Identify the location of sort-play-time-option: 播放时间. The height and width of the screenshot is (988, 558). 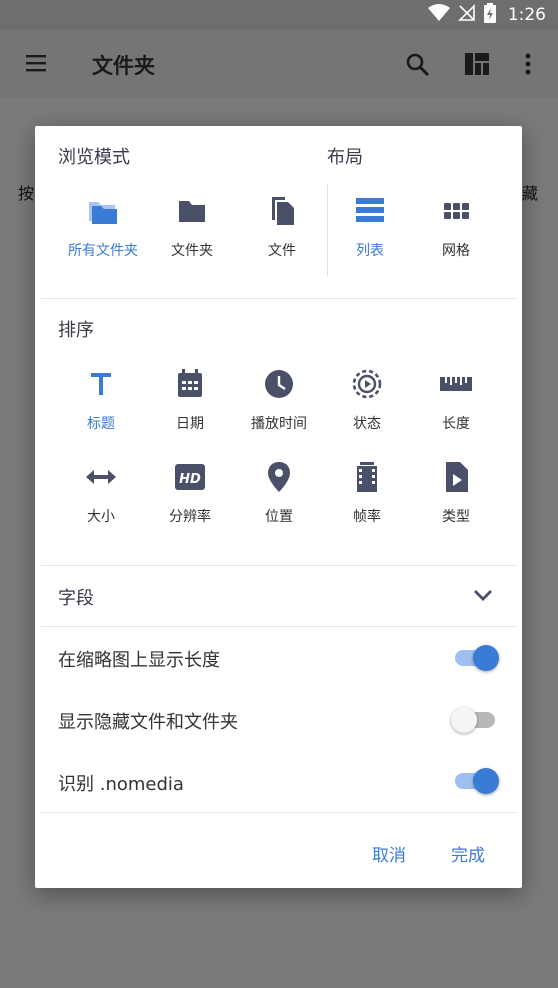
(279, 400).